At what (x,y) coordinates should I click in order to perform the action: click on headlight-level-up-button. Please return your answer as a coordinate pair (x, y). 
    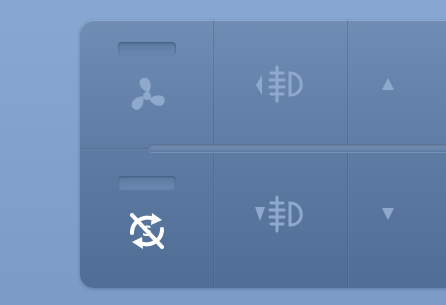
    Looking at the image, I should click on (282, 84).